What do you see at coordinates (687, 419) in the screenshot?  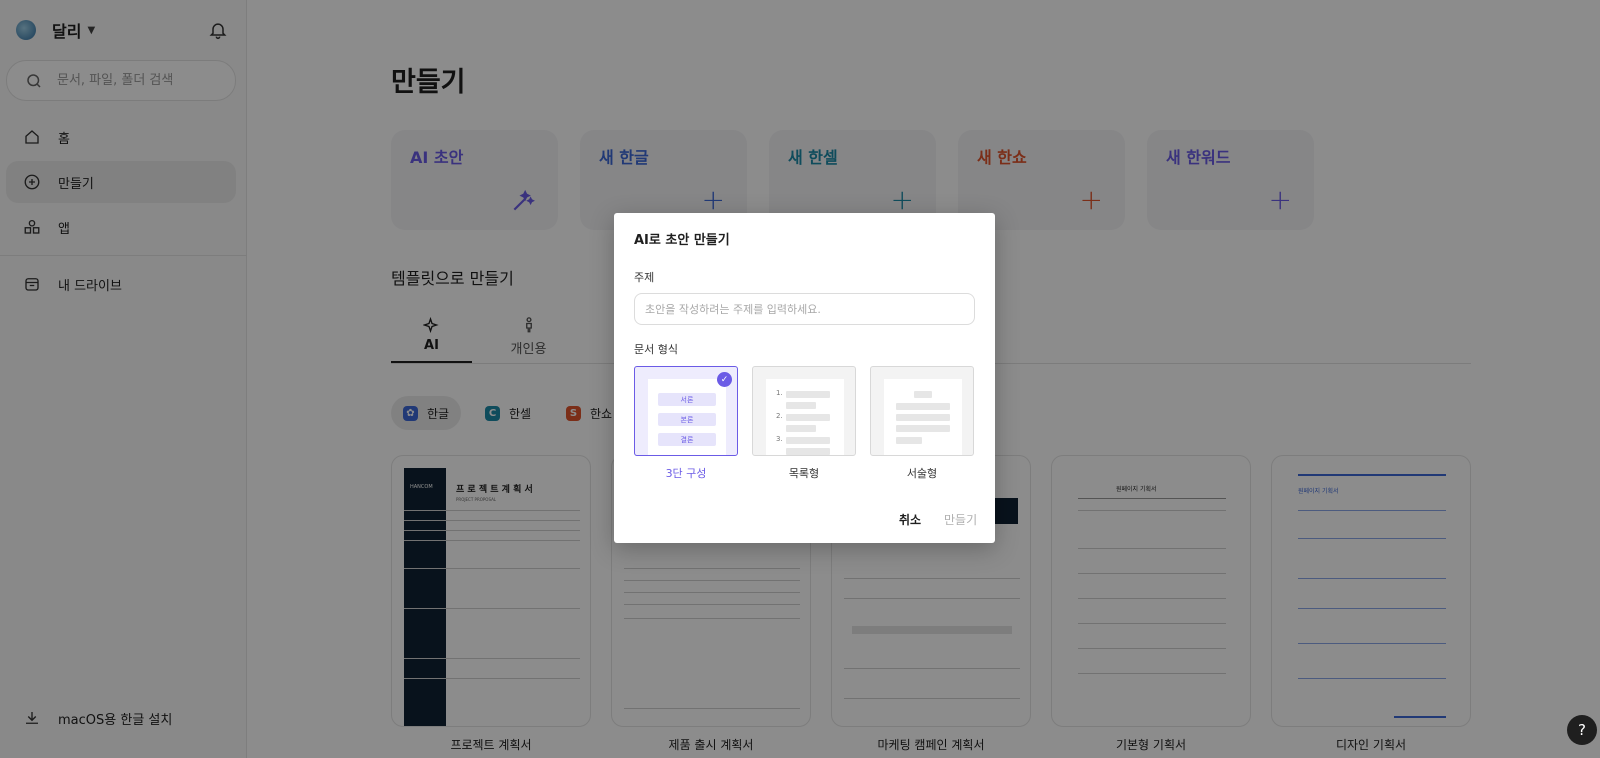 I see `format-tag: 본론` at bounding box center [687, 419].